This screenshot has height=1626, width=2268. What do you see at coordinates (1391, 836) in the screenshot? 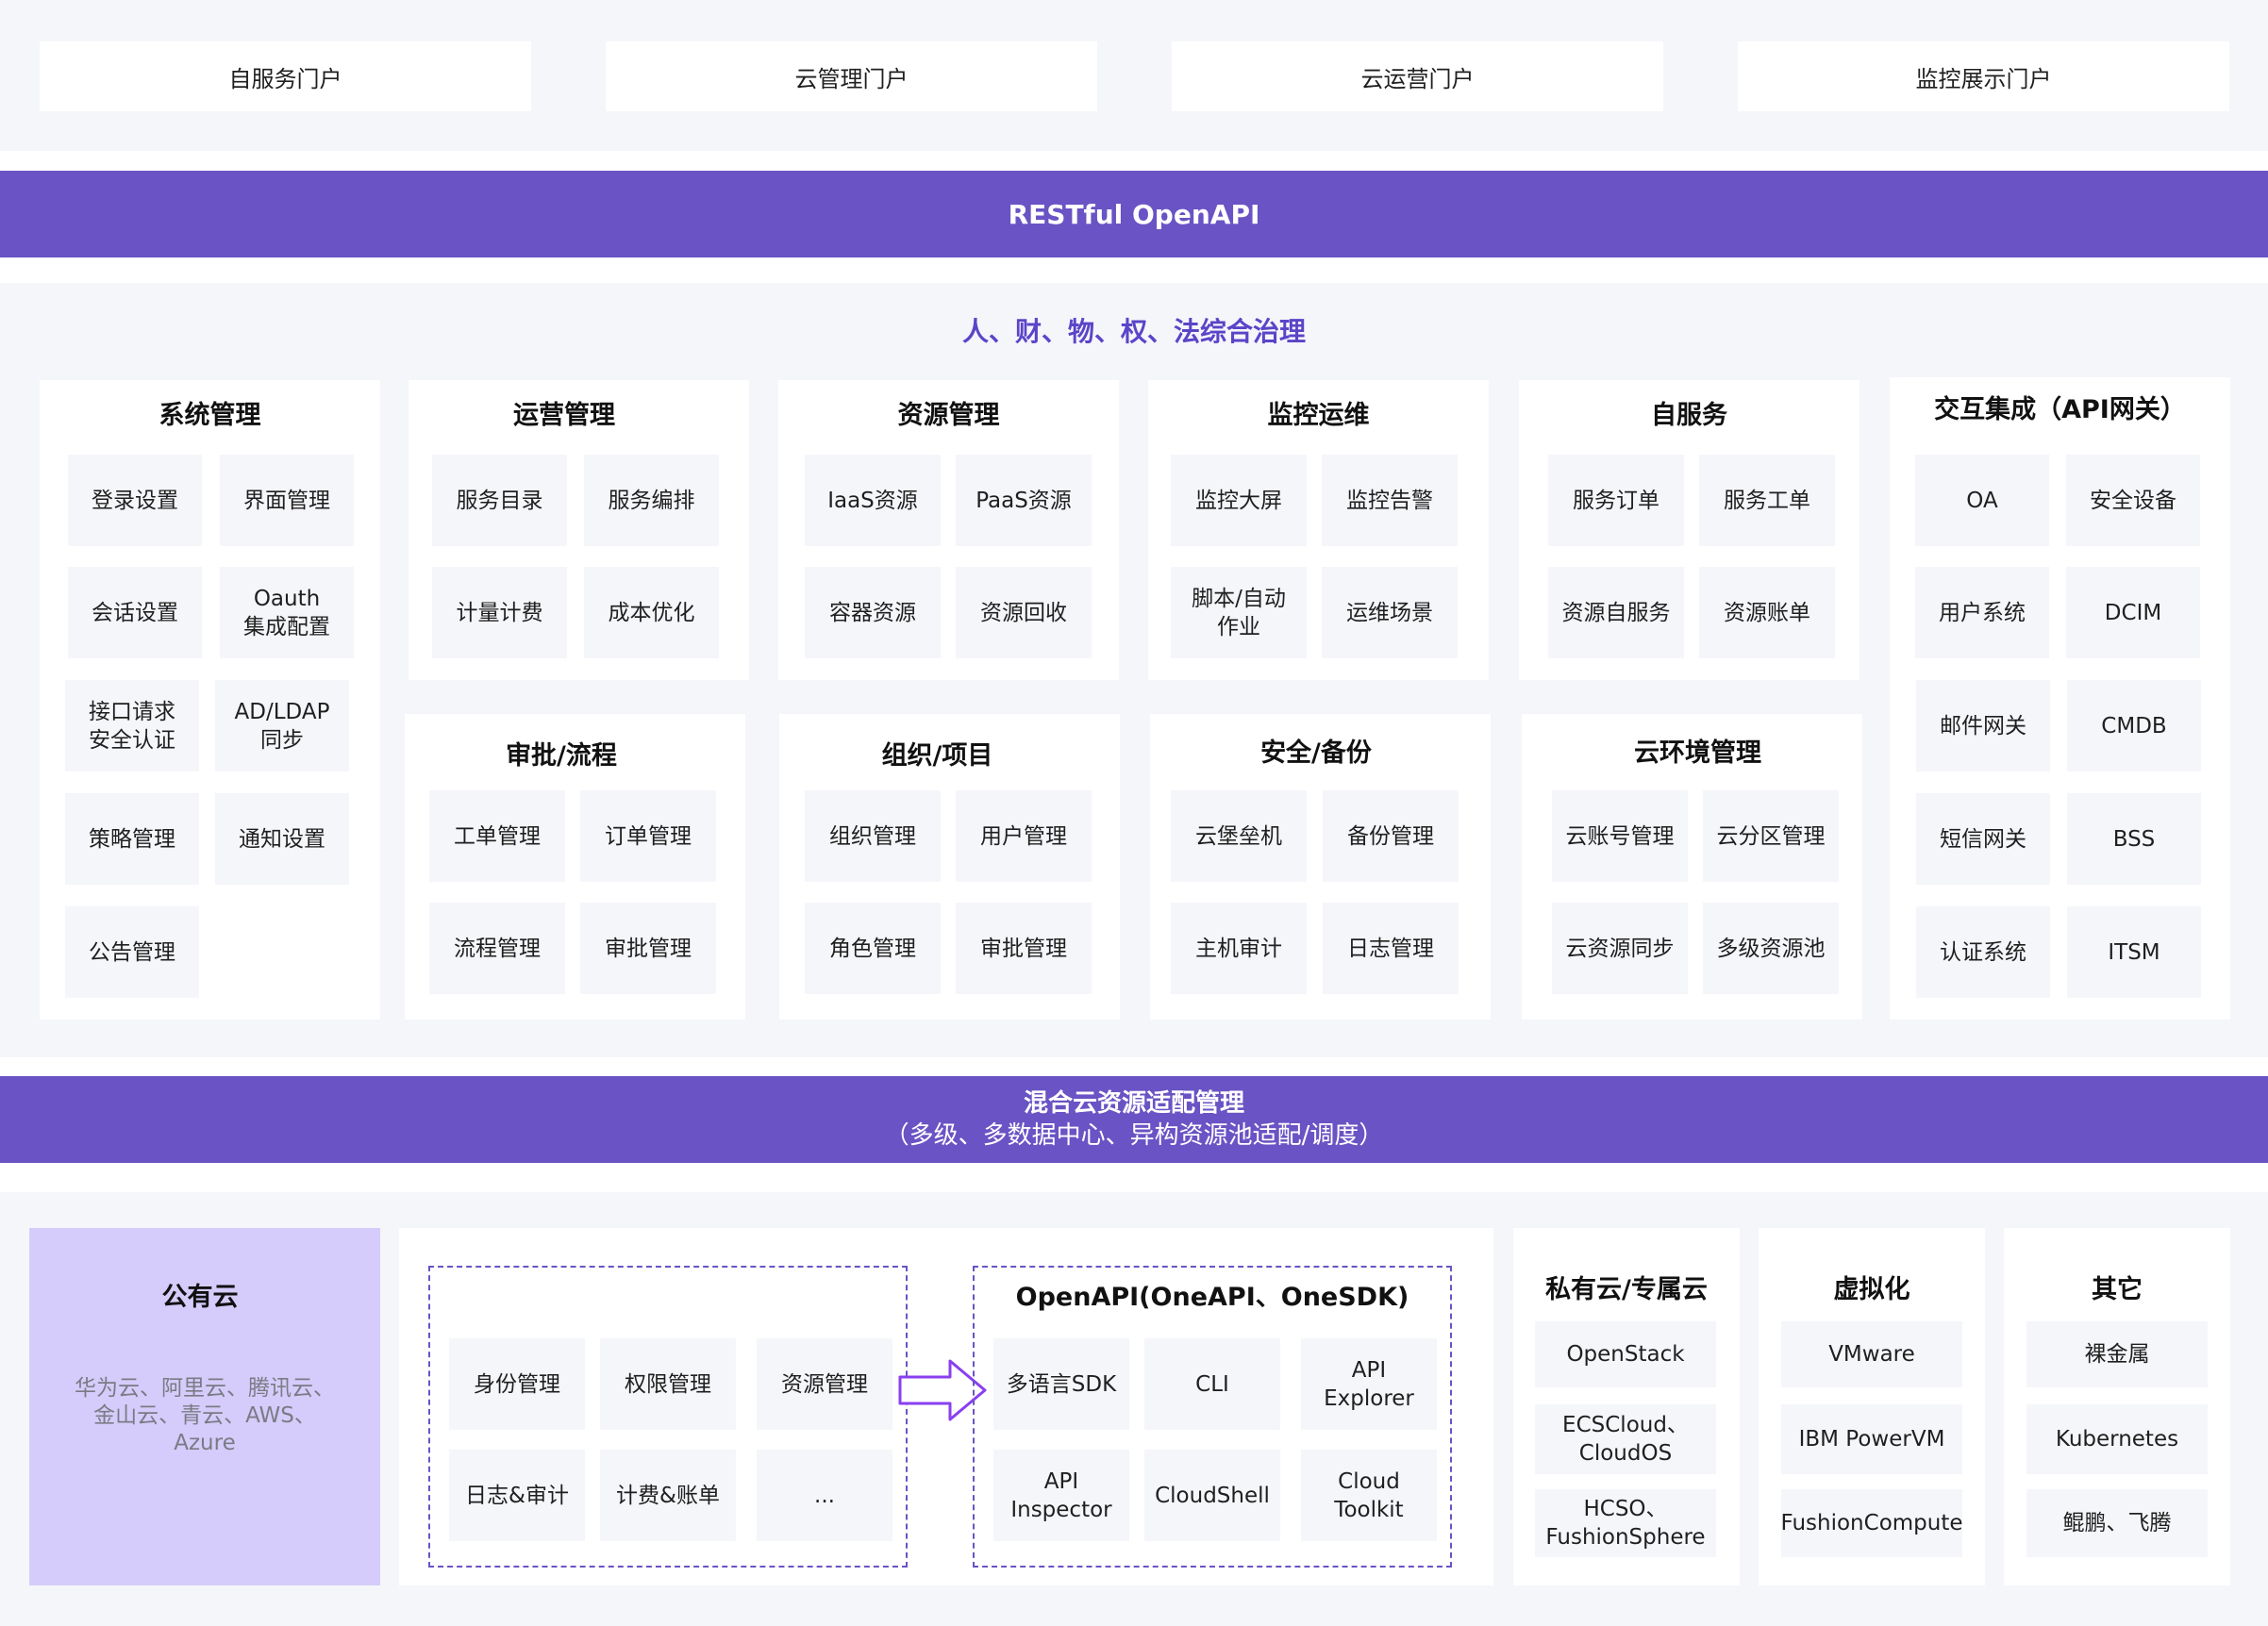
I see `module-item: 备份管理` at bounding box center [1391, 836].